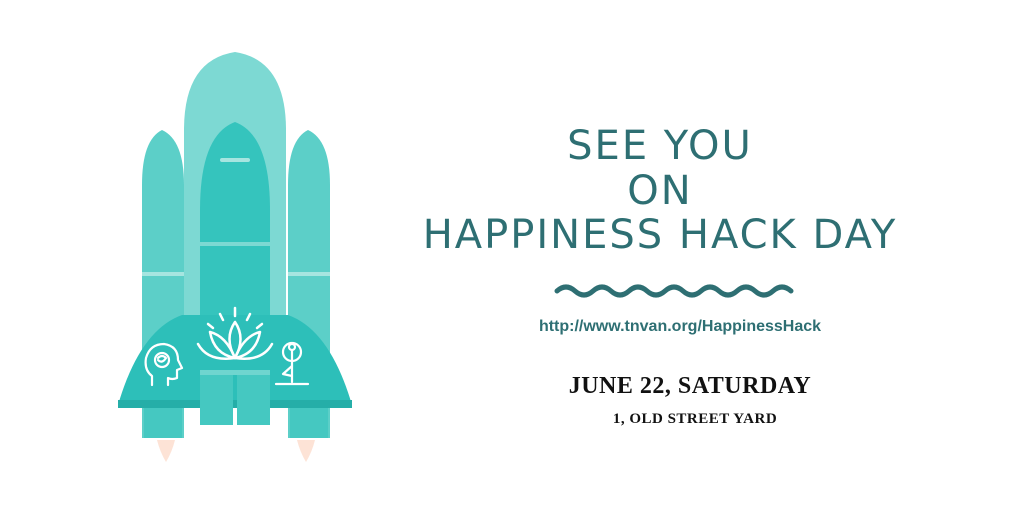 The image size is (1024, 512). Describe the element at coordinates (674, 291) in the screenshot. I see `wave-divider` at that location.